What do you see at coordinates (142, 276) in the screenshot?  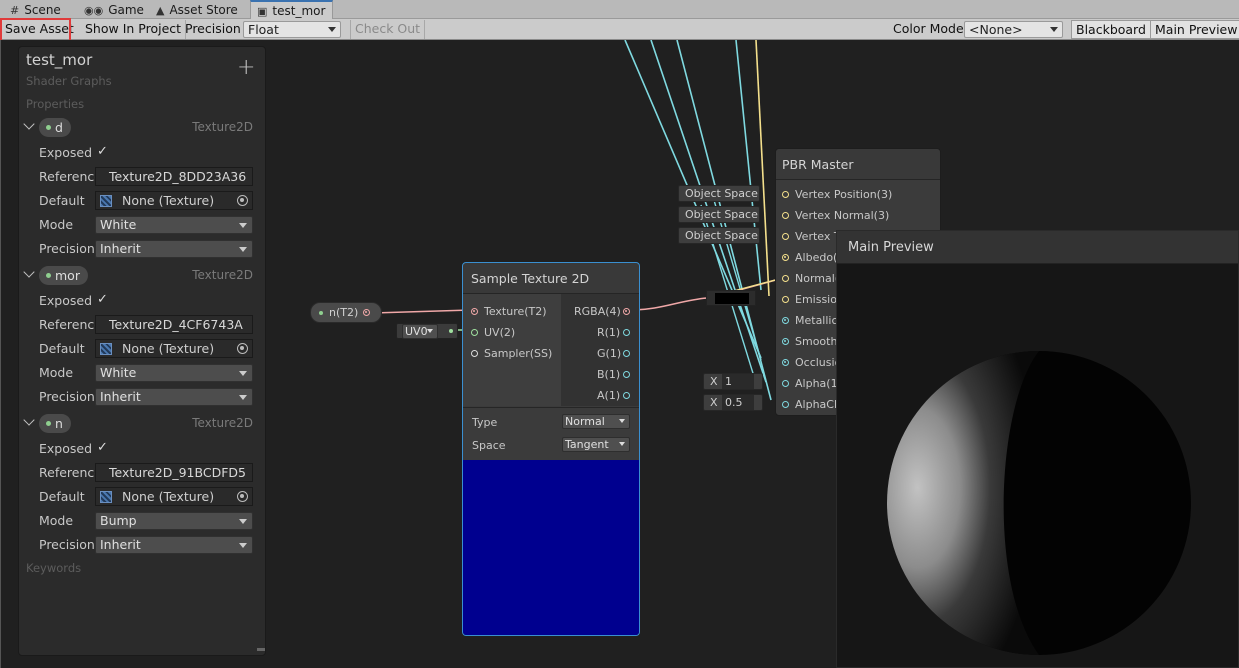 I see `property-row-mor: mor Texture2D` at bounding box center [142, 276].